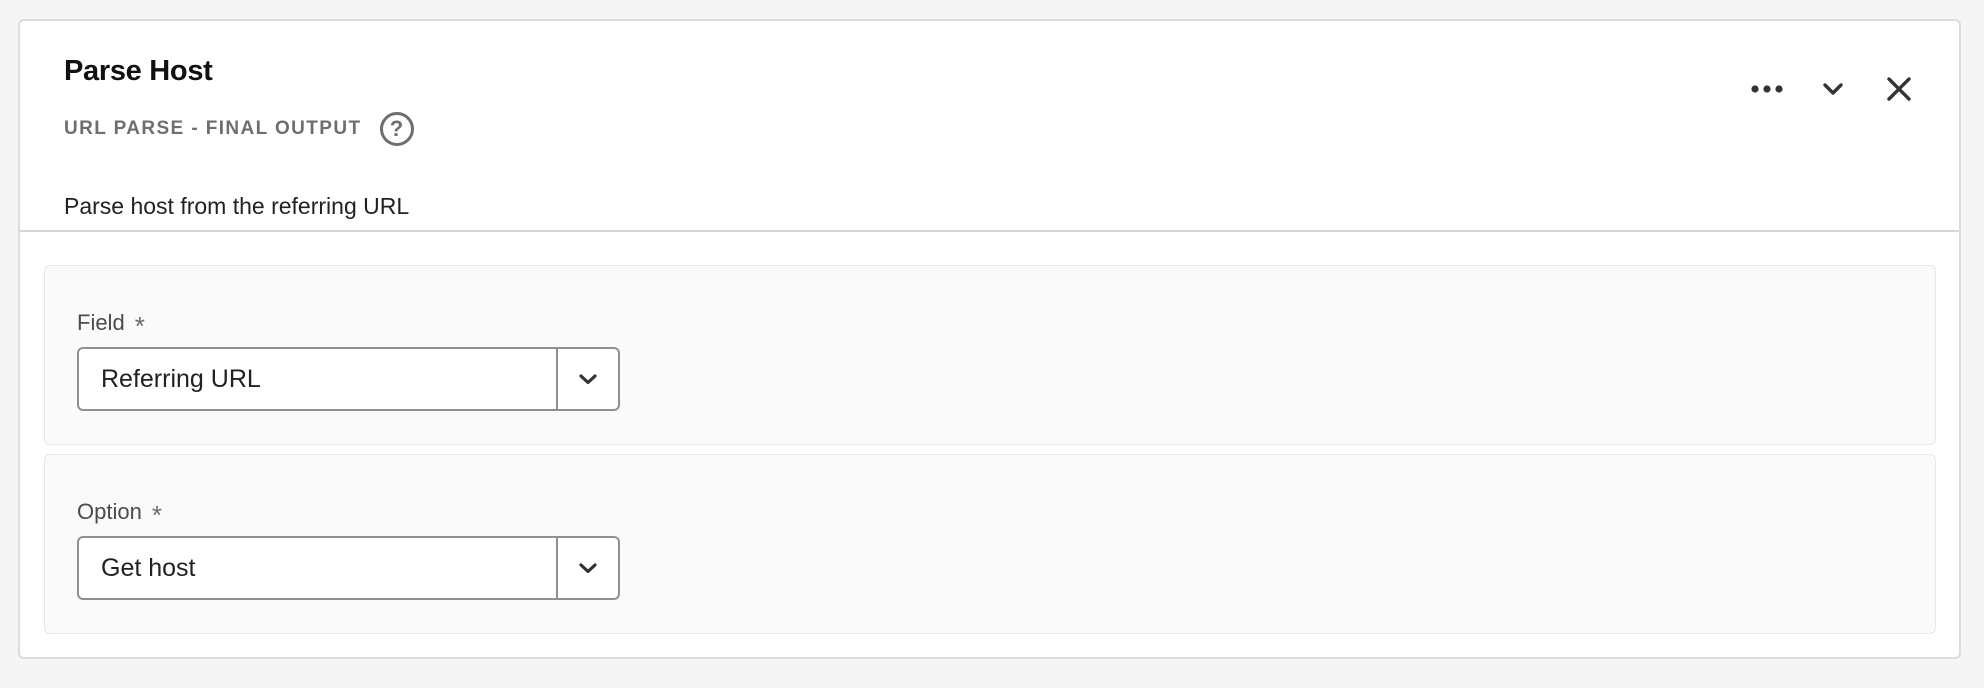 The width and height of the screenshot is (1984, 688). I want to click on option-label: Option *, so click(119, 514).